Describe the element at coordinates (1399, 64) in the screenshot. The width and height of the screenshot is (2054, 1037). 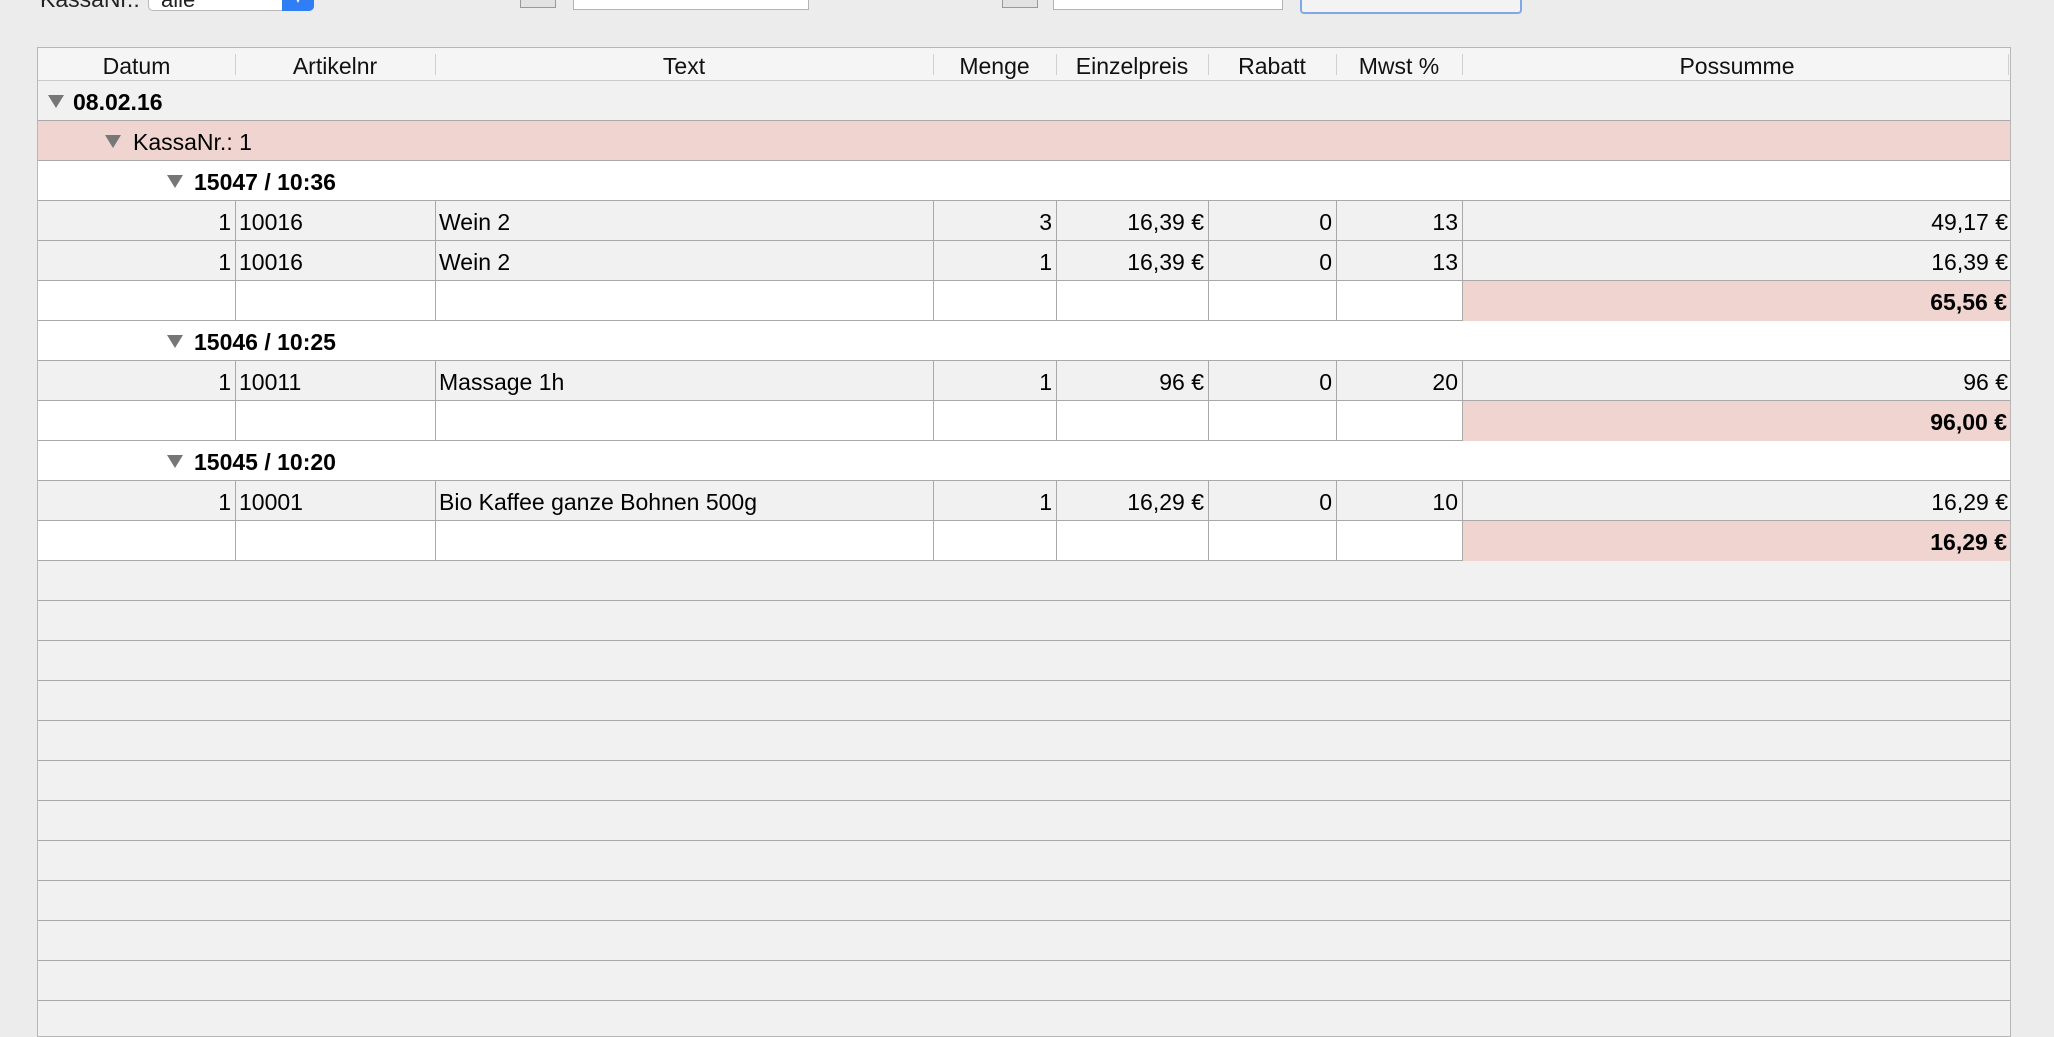
I see `col-header-mwst: Mwst %` at that location.